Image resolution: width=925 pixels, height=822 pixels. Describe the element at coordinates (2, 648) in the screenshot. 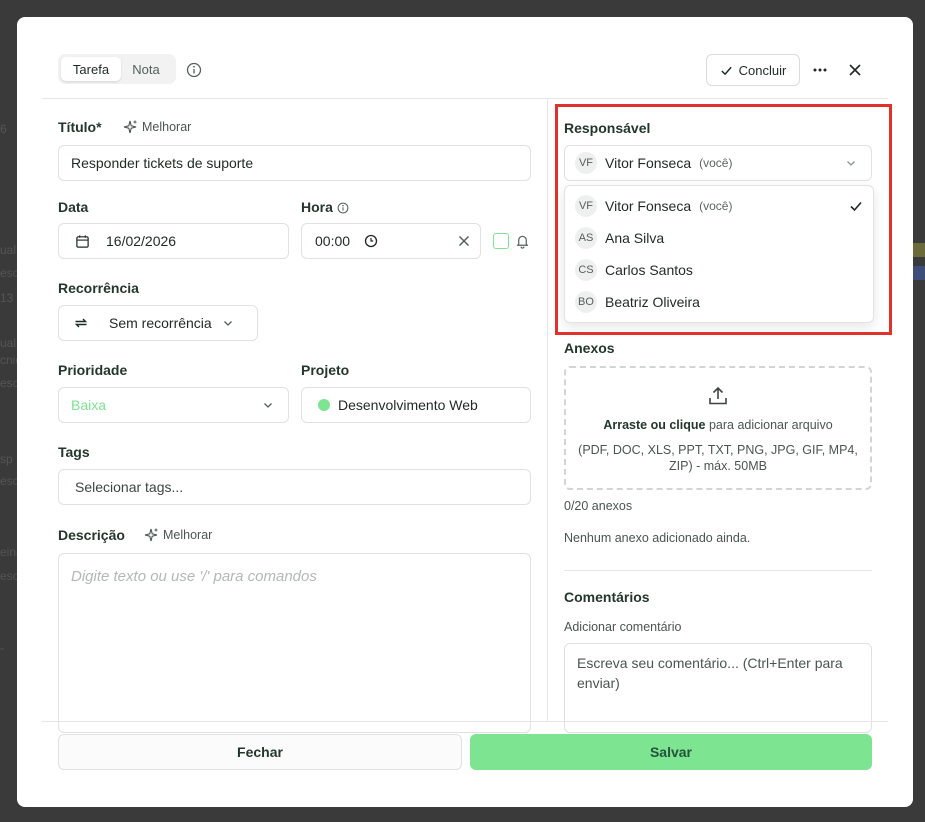

I see `bg-text: -` at that location.